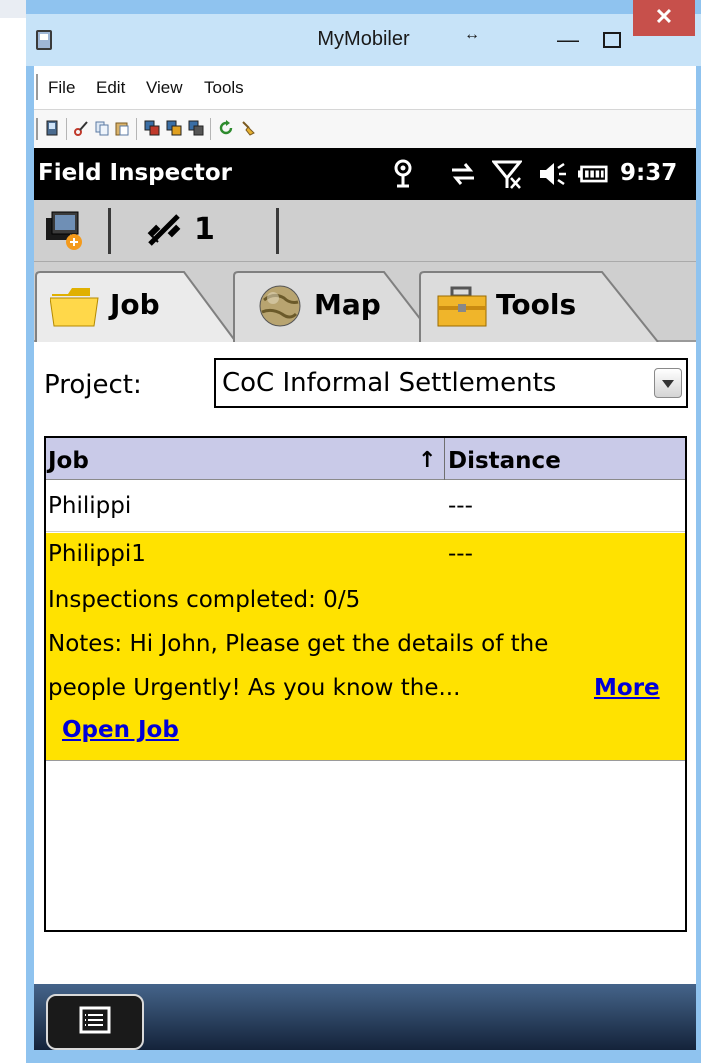 This screenshot has height=1063, width=701. What do you see at coordinates (649, 173) in the screenshot?
I see `clock: 9:37` at bounding box center [649, 173].